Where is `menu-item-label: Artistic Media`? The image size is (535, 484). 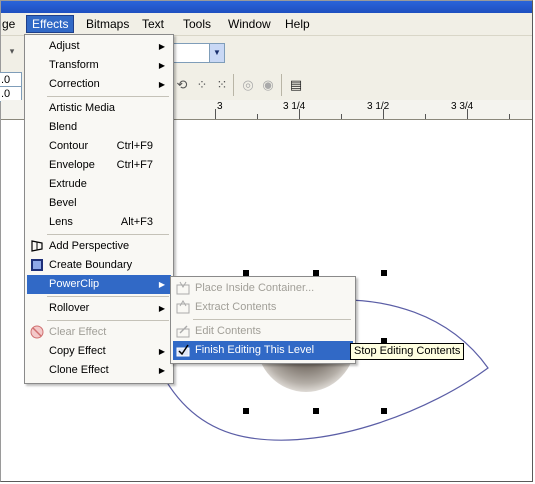
menu-item-label: Artistic Media is located at coordinates (82, 108).